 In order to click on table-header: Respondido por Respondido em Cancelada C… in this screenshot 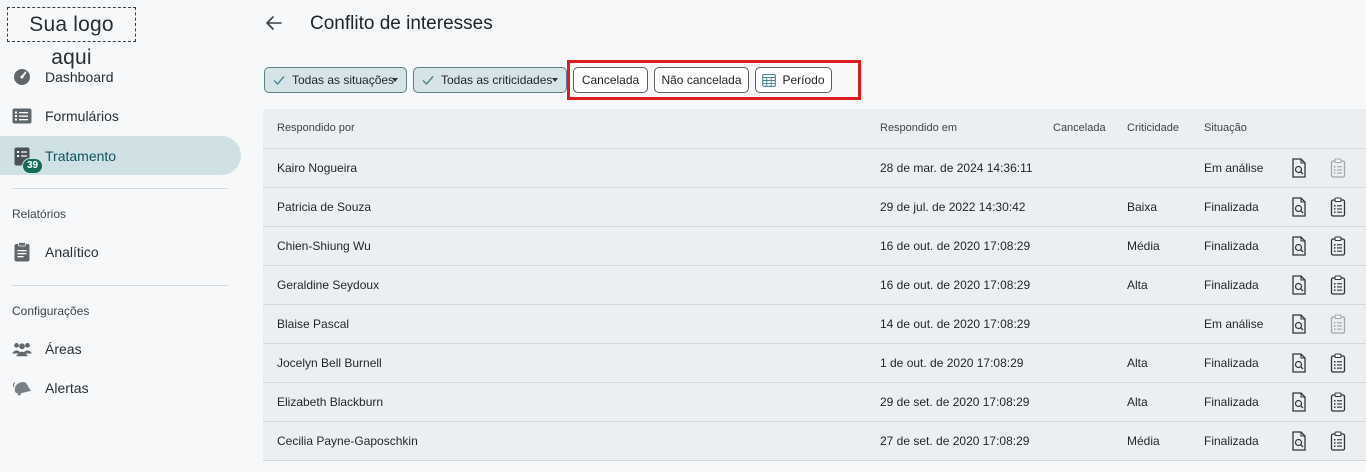, I will do `click(814, 129)`.